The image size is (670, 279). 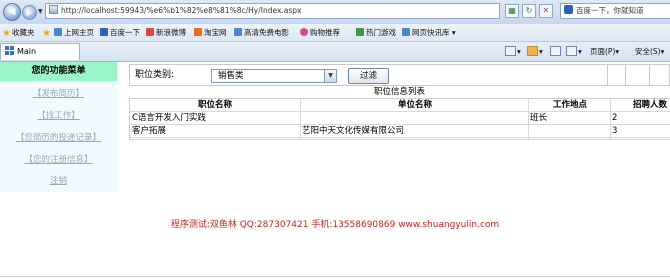 I want to click on table-row: 客户拓展 艺阳中天文化传媒有限公司 3, so click(x=400, y=131).